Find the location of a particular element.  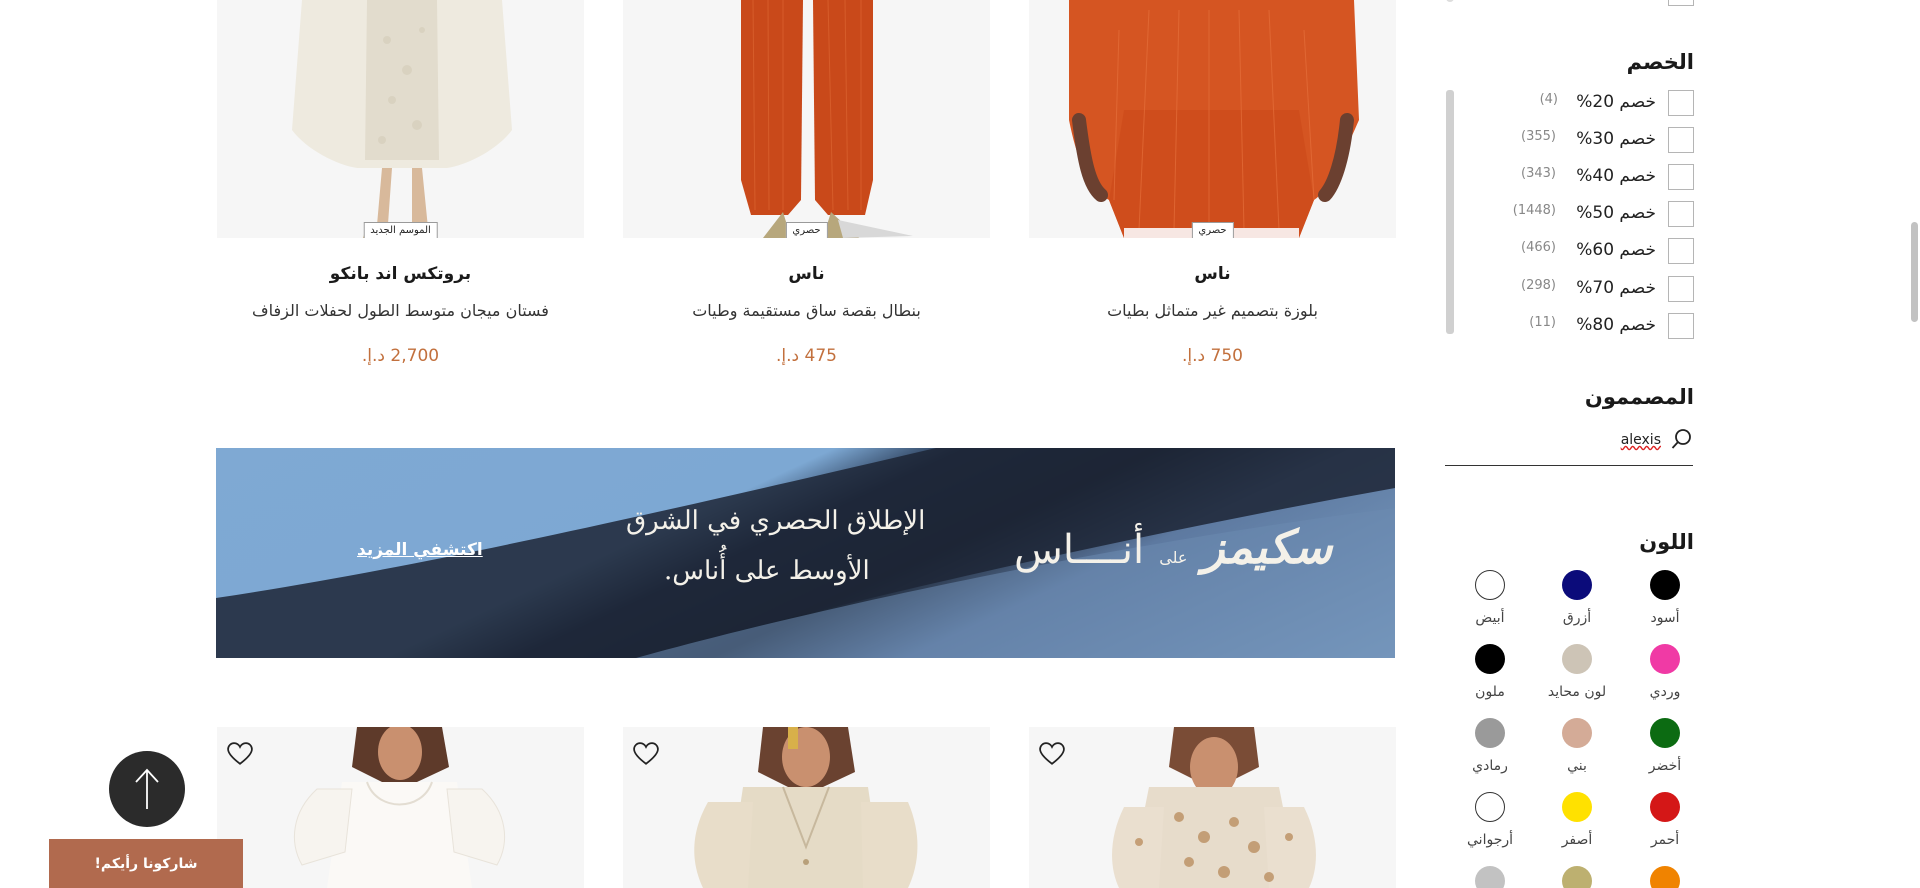

color-option-red: أحمر is located at coordinates (1665, 820).